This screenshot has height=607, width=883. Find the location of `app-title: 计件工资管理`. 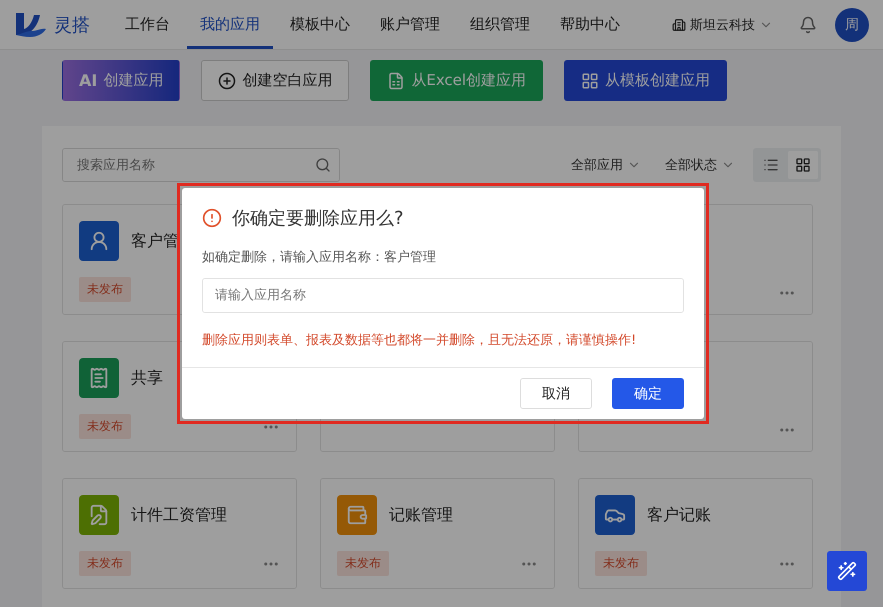

app-title: 计件工资管理 is located at coordinates (179, 515).